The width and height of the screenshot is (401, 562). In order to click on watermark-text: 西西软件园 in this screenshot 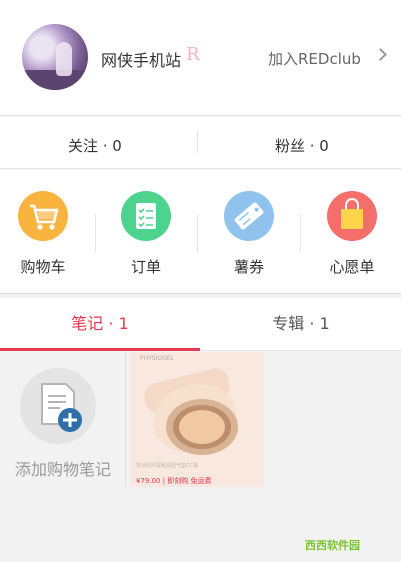, I will do `click(332, 545)`.